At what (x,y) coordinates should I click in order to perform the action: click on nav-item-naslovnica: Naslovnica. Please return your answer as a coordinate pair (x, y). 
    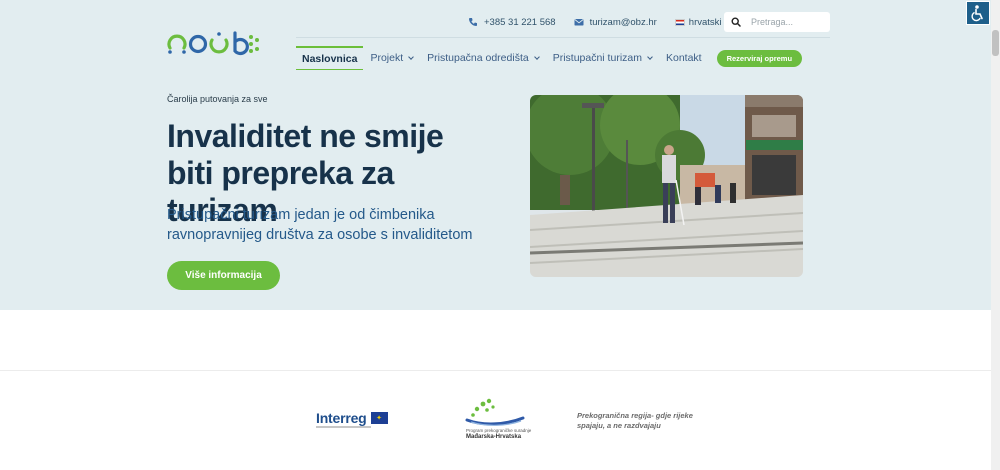
    Looking at the image, I should click on (330, 58).